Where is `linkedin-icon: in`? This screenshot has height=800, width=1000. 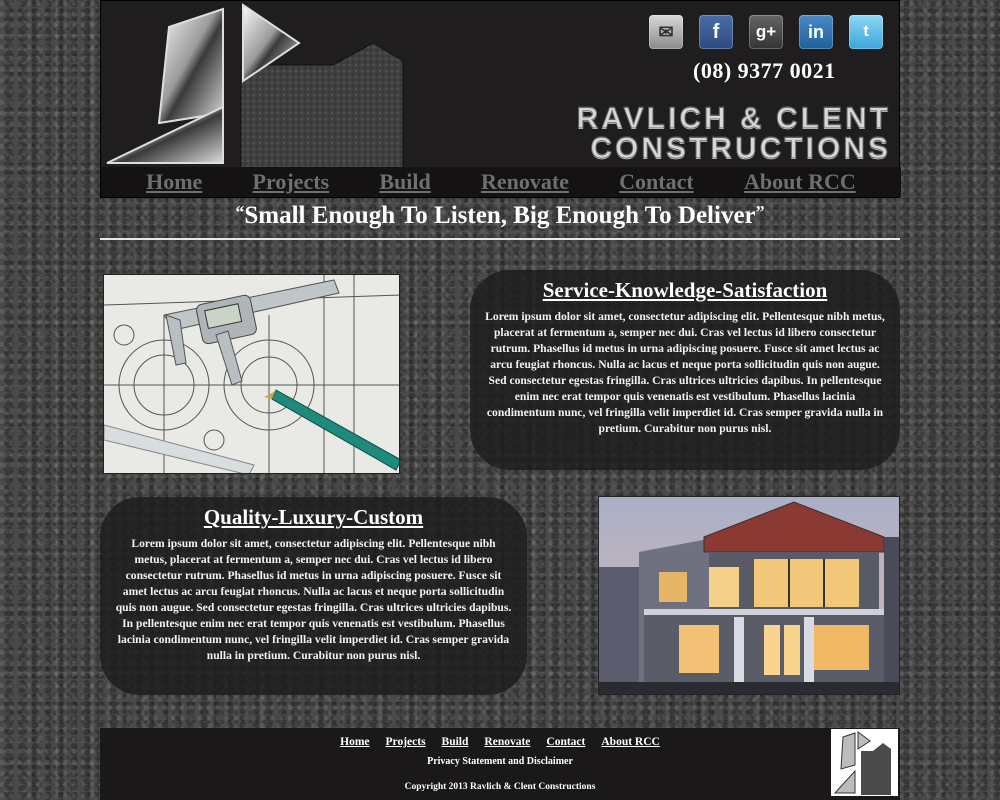 linkedin-icon: in is located at coordinates (816, 32).